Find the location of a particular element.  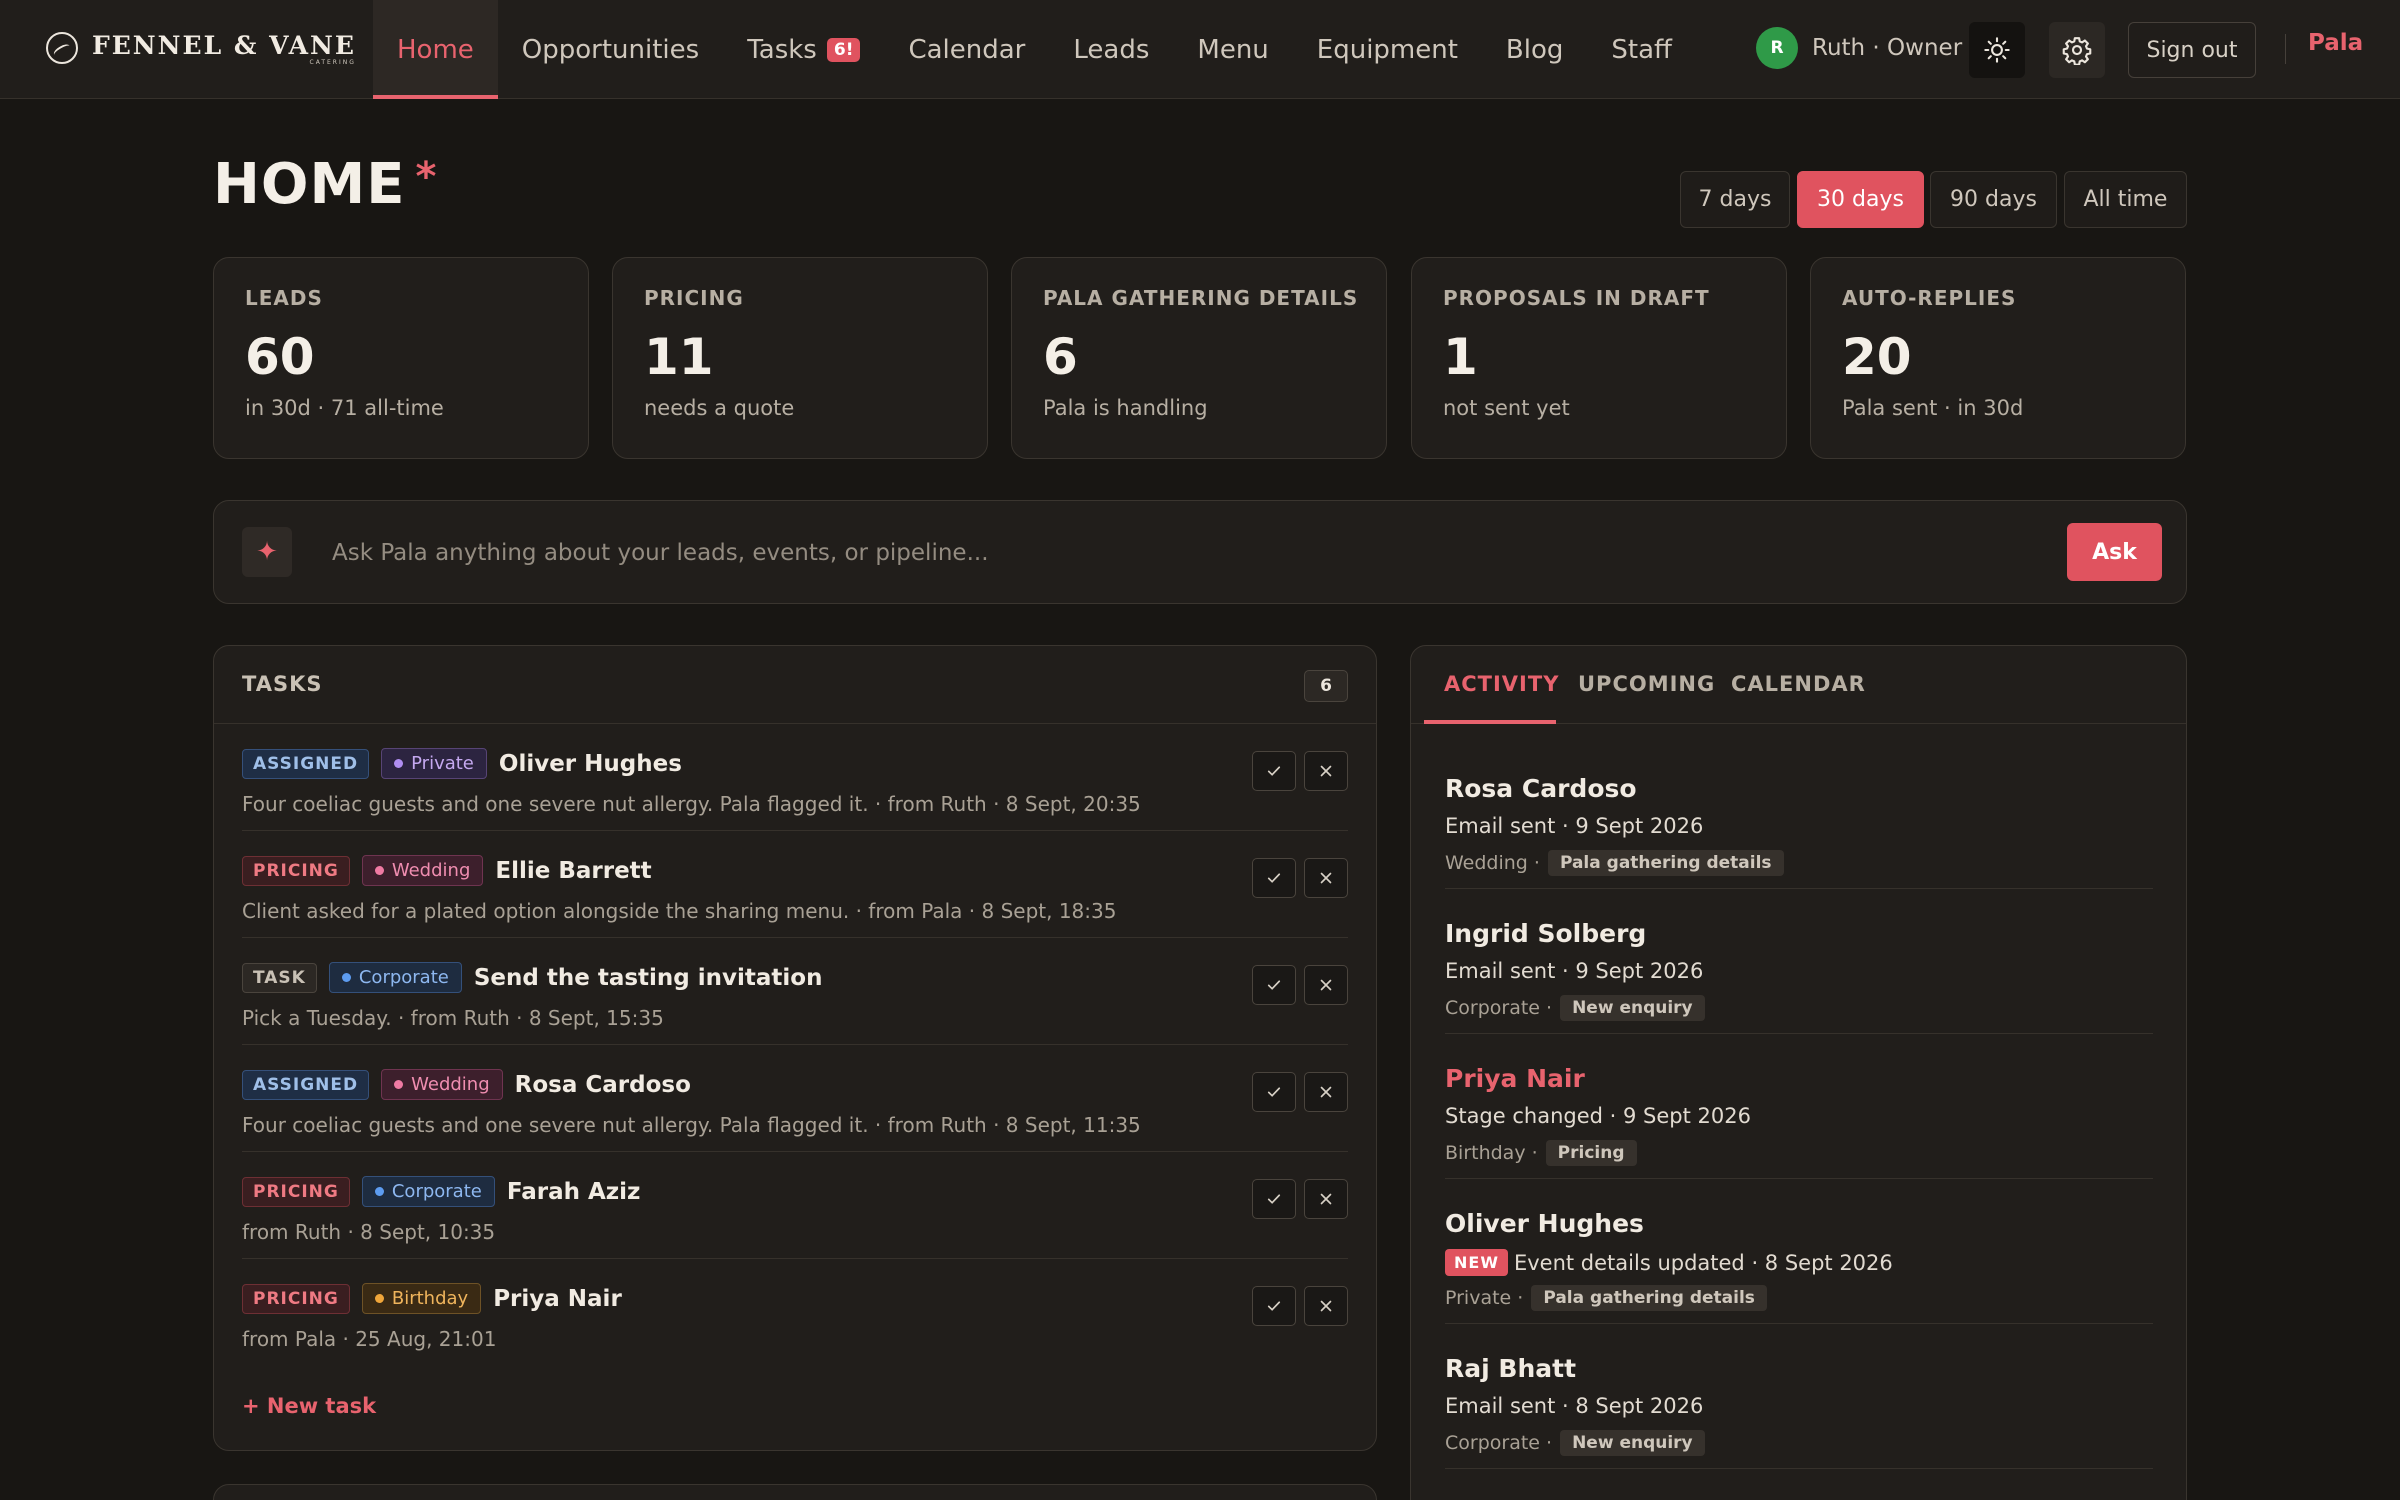

ask-pala-bar: ✦ Ask is located at coordinates (1200, 552).